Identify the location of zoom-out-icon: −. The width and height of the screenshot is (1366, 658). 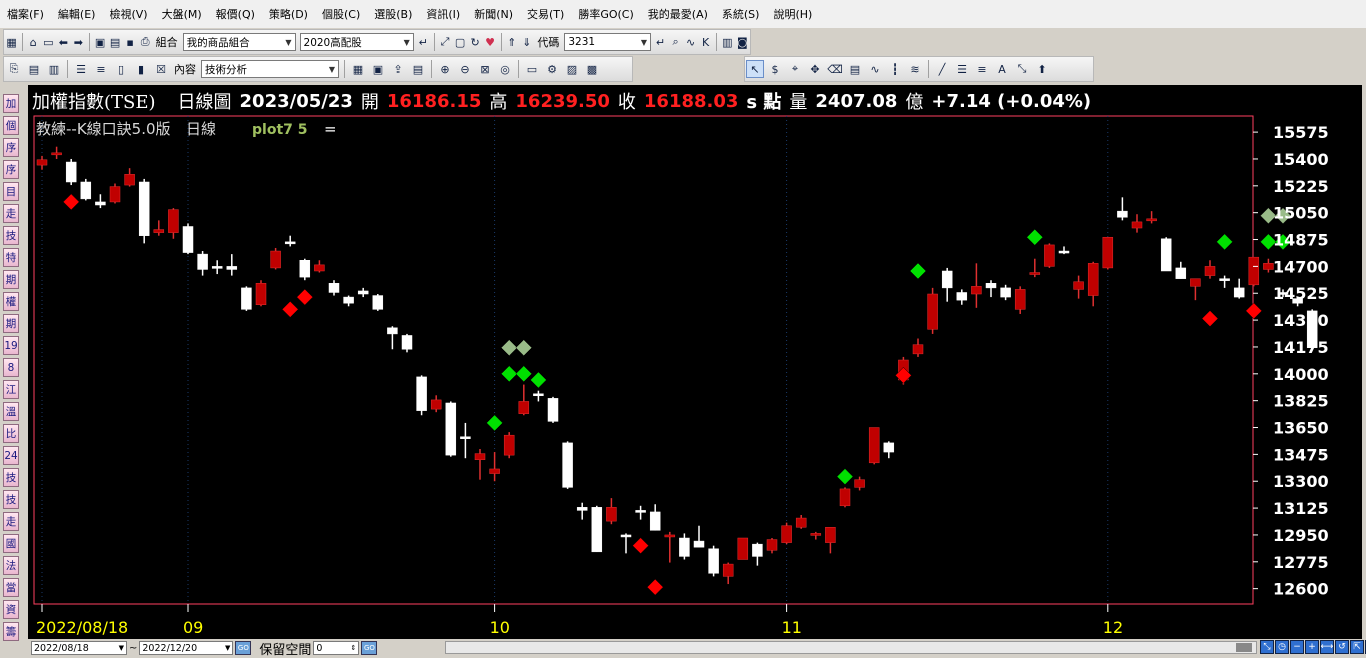
(1297, 647).